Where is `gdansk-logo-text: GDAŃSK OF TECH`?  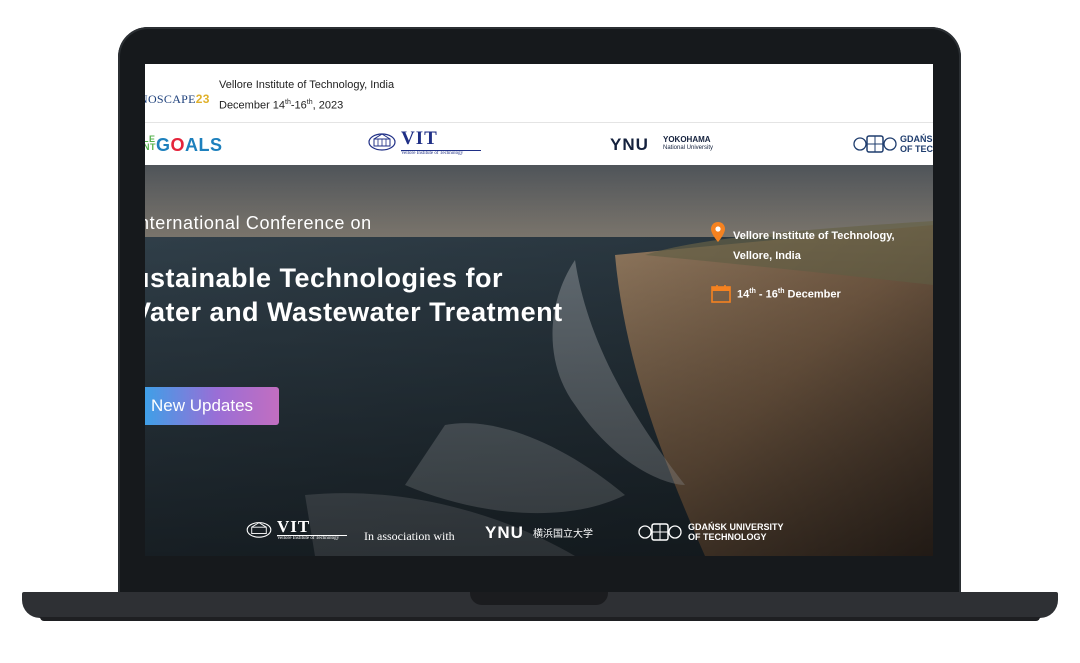
gdansk-logo-text: GDAŃSK OF TECH is located at coordinates (916, 144).